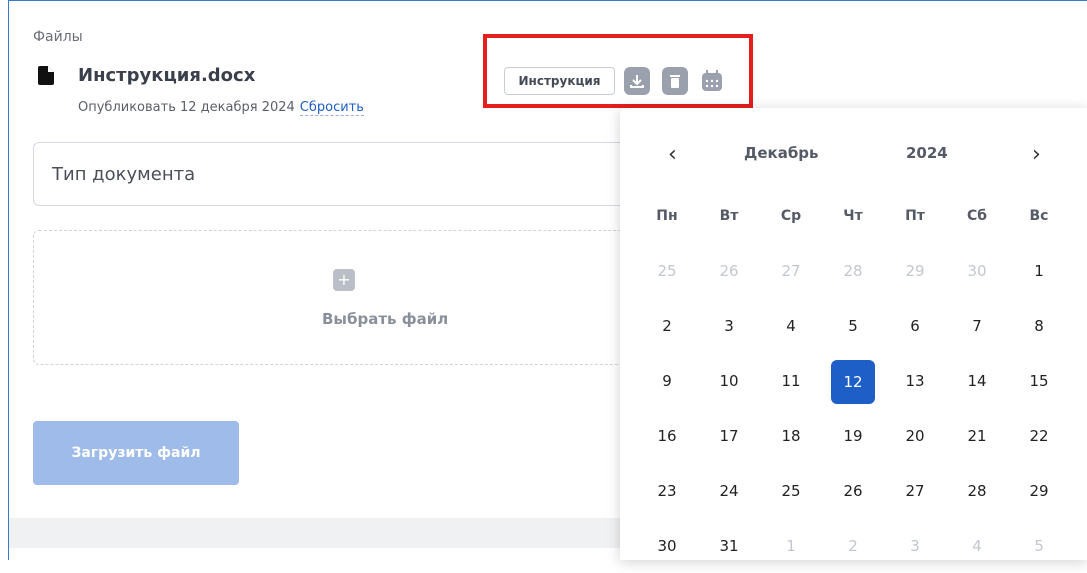 The height and width of the screenshot is (573, 1087). I want to click on calendar-year: 2024, so click(927, 153).